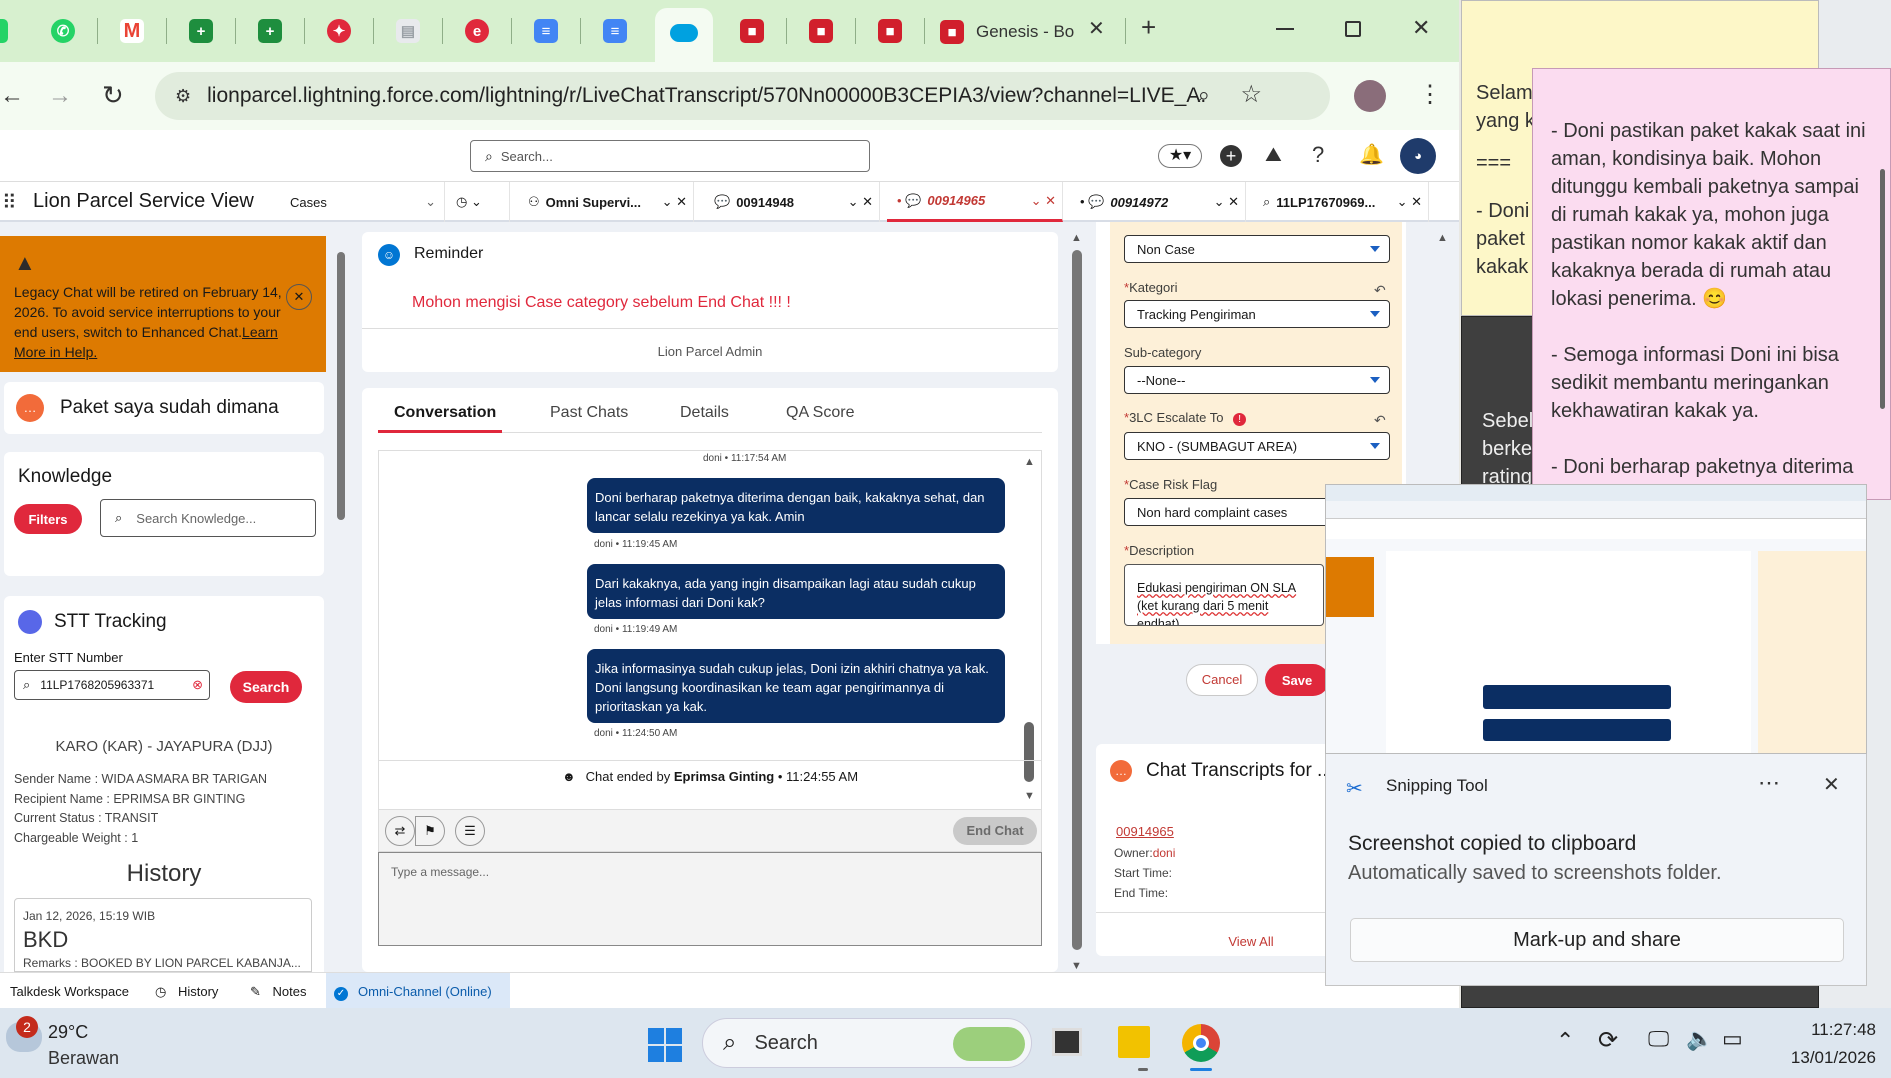 Image resolution: width=1891 pixels, height=1078 pixels. I want to click on user-avatar: ◕, so click(1418, 156).